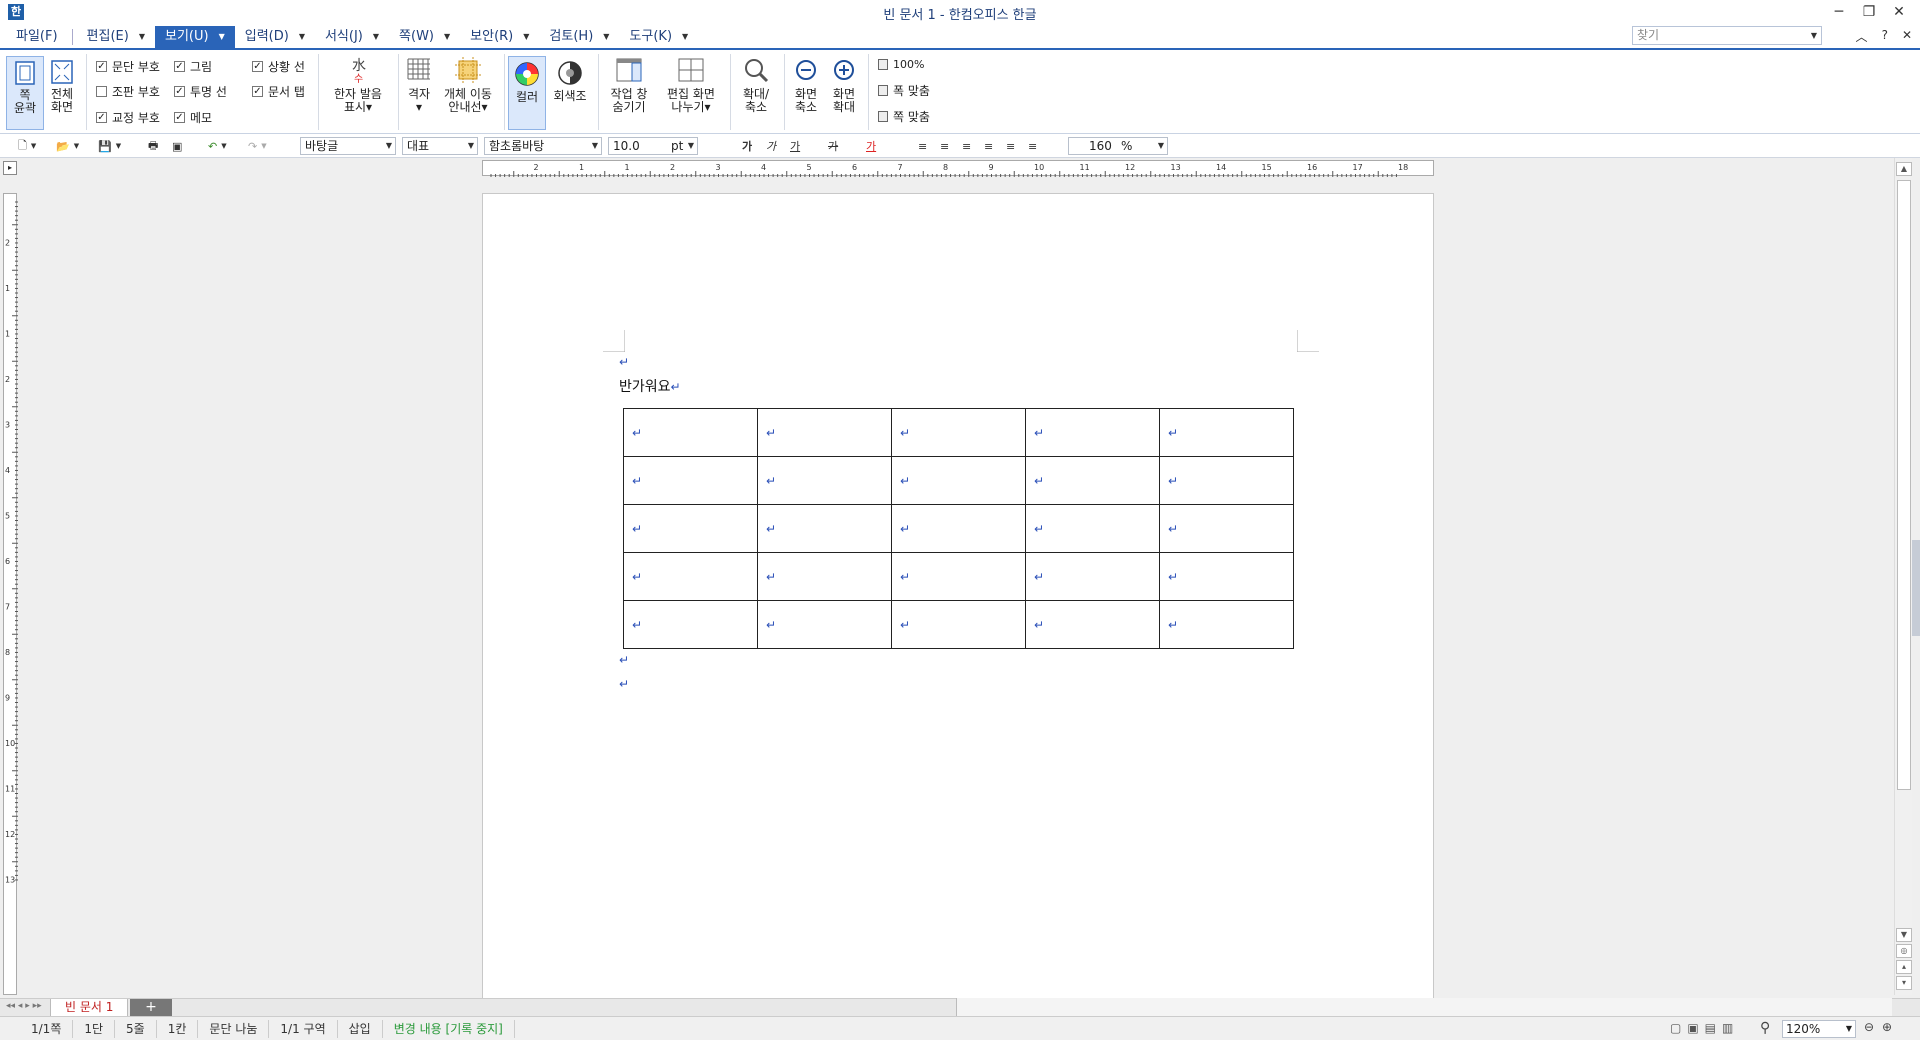 This screenshot has width=1920, height=1040. What do you see at coordinates (771, 146) in the screenshot?
I see `italic-button: 가` at bounding box center [771, 146].